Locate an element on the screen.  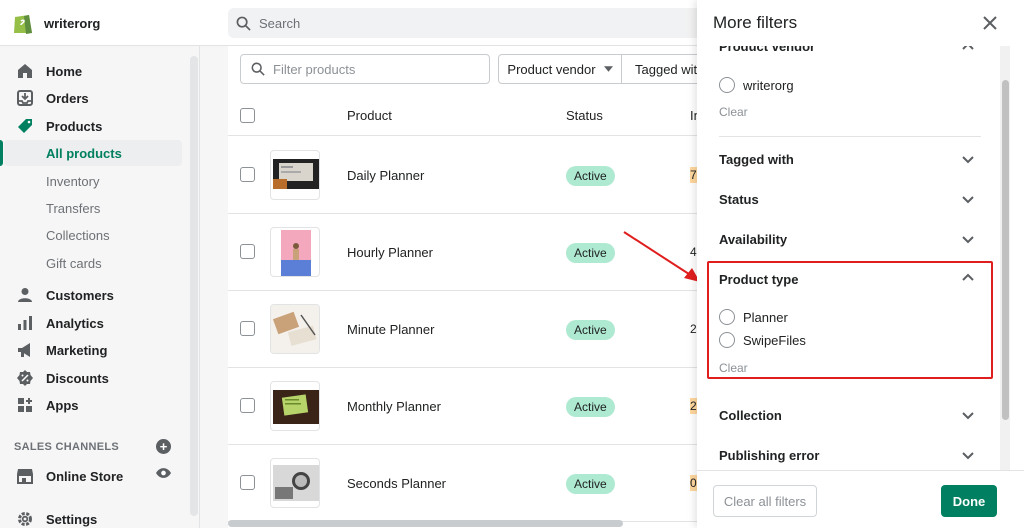
active-indicator is located at coordinates (1, 153).